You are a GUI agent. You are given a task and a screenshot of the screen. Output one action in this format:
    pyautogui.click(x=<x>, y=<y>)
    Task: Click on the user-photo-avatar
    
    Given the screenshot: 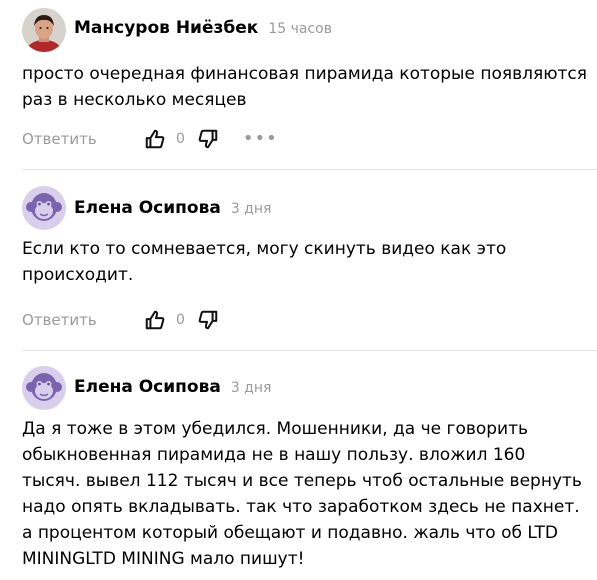 What is the action you would take?
    pyautogui.click(x=44, y=30)
    